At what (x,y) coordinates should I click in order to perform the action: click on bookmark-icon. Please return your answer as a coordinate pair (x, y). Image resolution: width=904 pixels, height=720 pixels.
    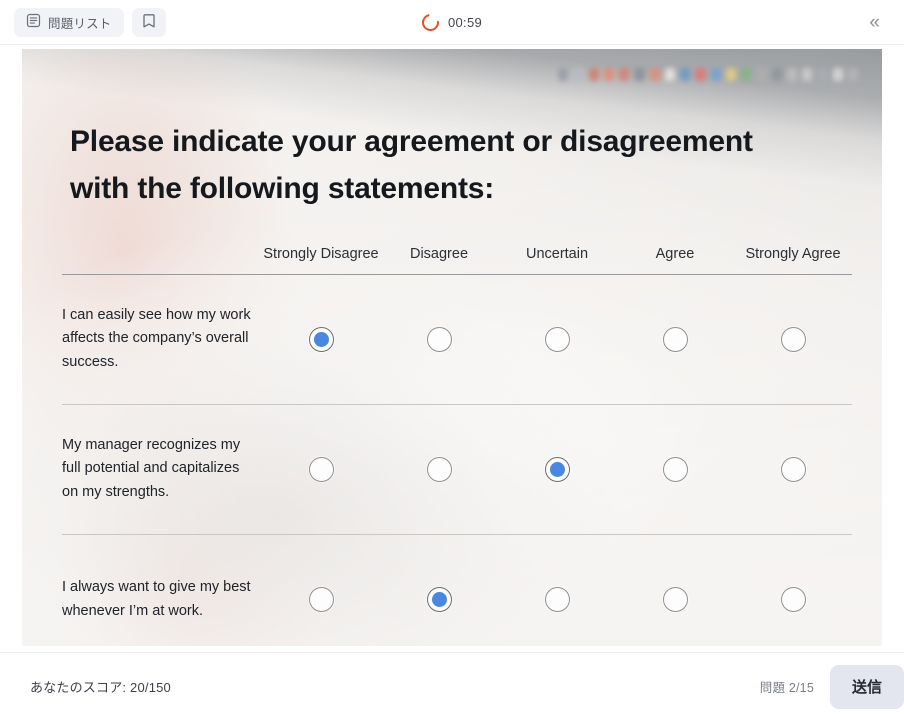
    Looking at the image, I should click on (149, 22).